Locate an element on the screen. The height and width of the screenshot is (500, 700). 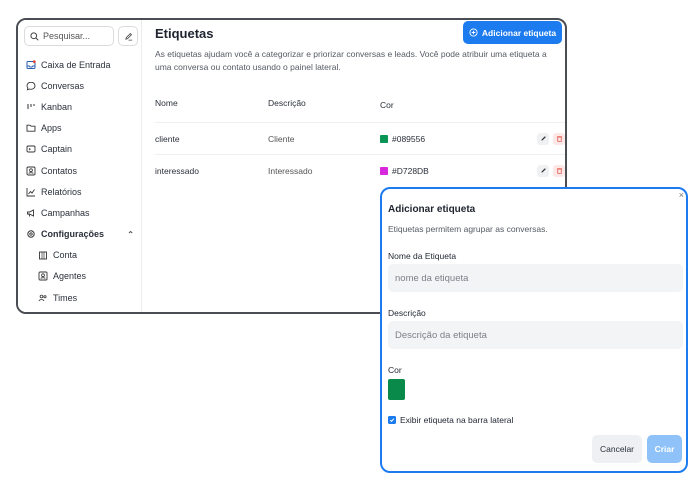
show-in-sidebar-option: Exibir etiqueta na barra lateral is located at coordinates (450, 420).